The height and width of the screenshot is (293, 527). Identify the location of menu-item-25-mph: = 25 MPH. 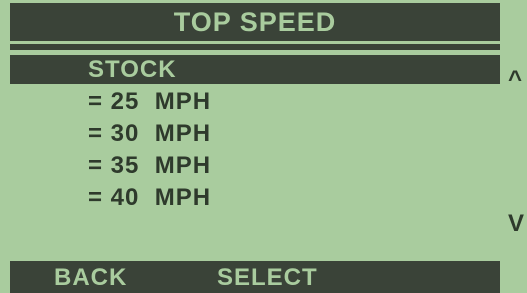
(149, 102).